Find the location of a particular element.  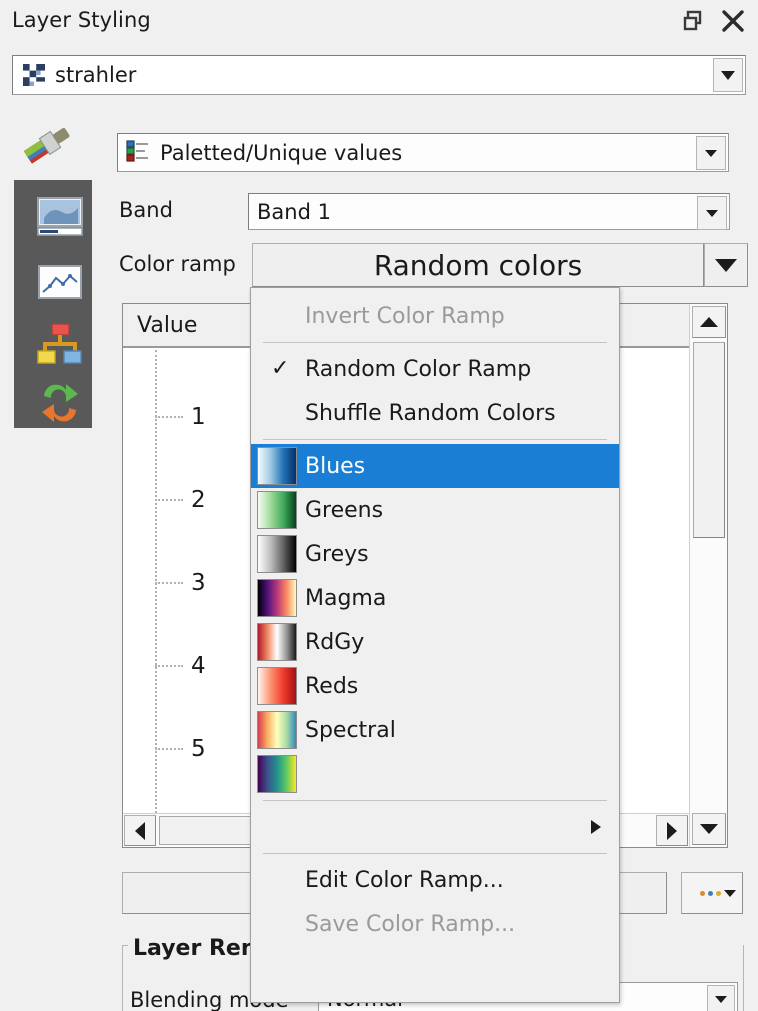

sidebar-item-pyramids is located at coordinates (60, 346).